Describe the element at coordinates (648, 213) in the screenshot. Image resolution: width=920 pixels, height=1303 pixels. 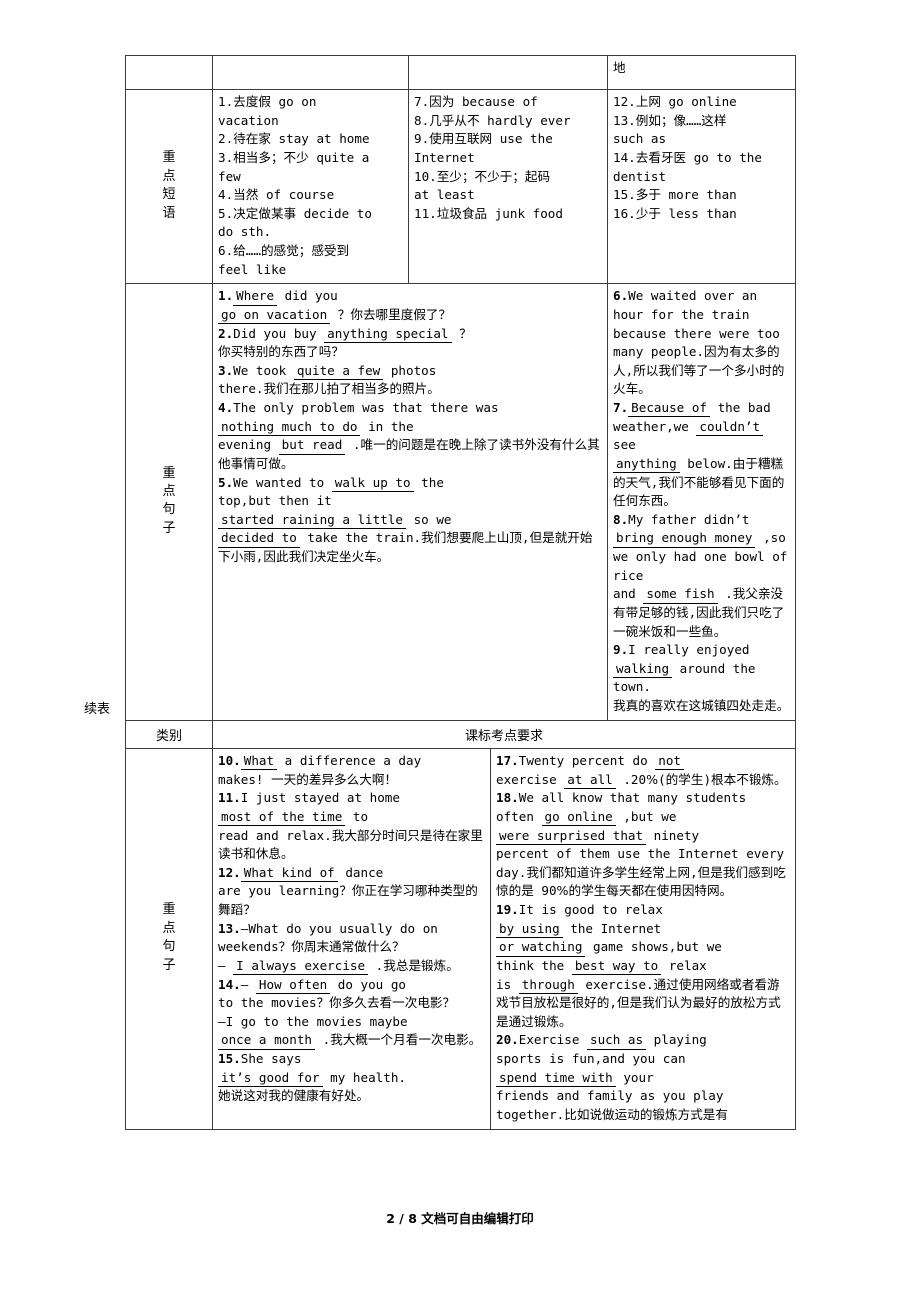
I see `cn-text: 少于` at that location.